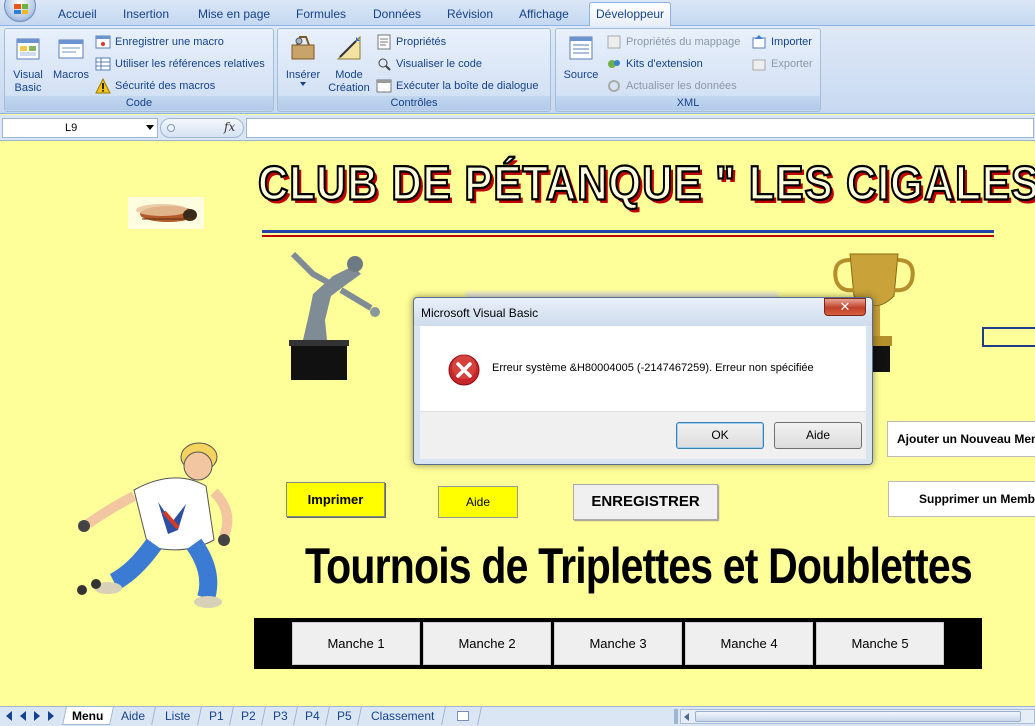 This screenshot has width=1035, height=726. Describe the element at coordinates (688, 103) in the screenshot. I see `group-xml-label: XML` at that location.